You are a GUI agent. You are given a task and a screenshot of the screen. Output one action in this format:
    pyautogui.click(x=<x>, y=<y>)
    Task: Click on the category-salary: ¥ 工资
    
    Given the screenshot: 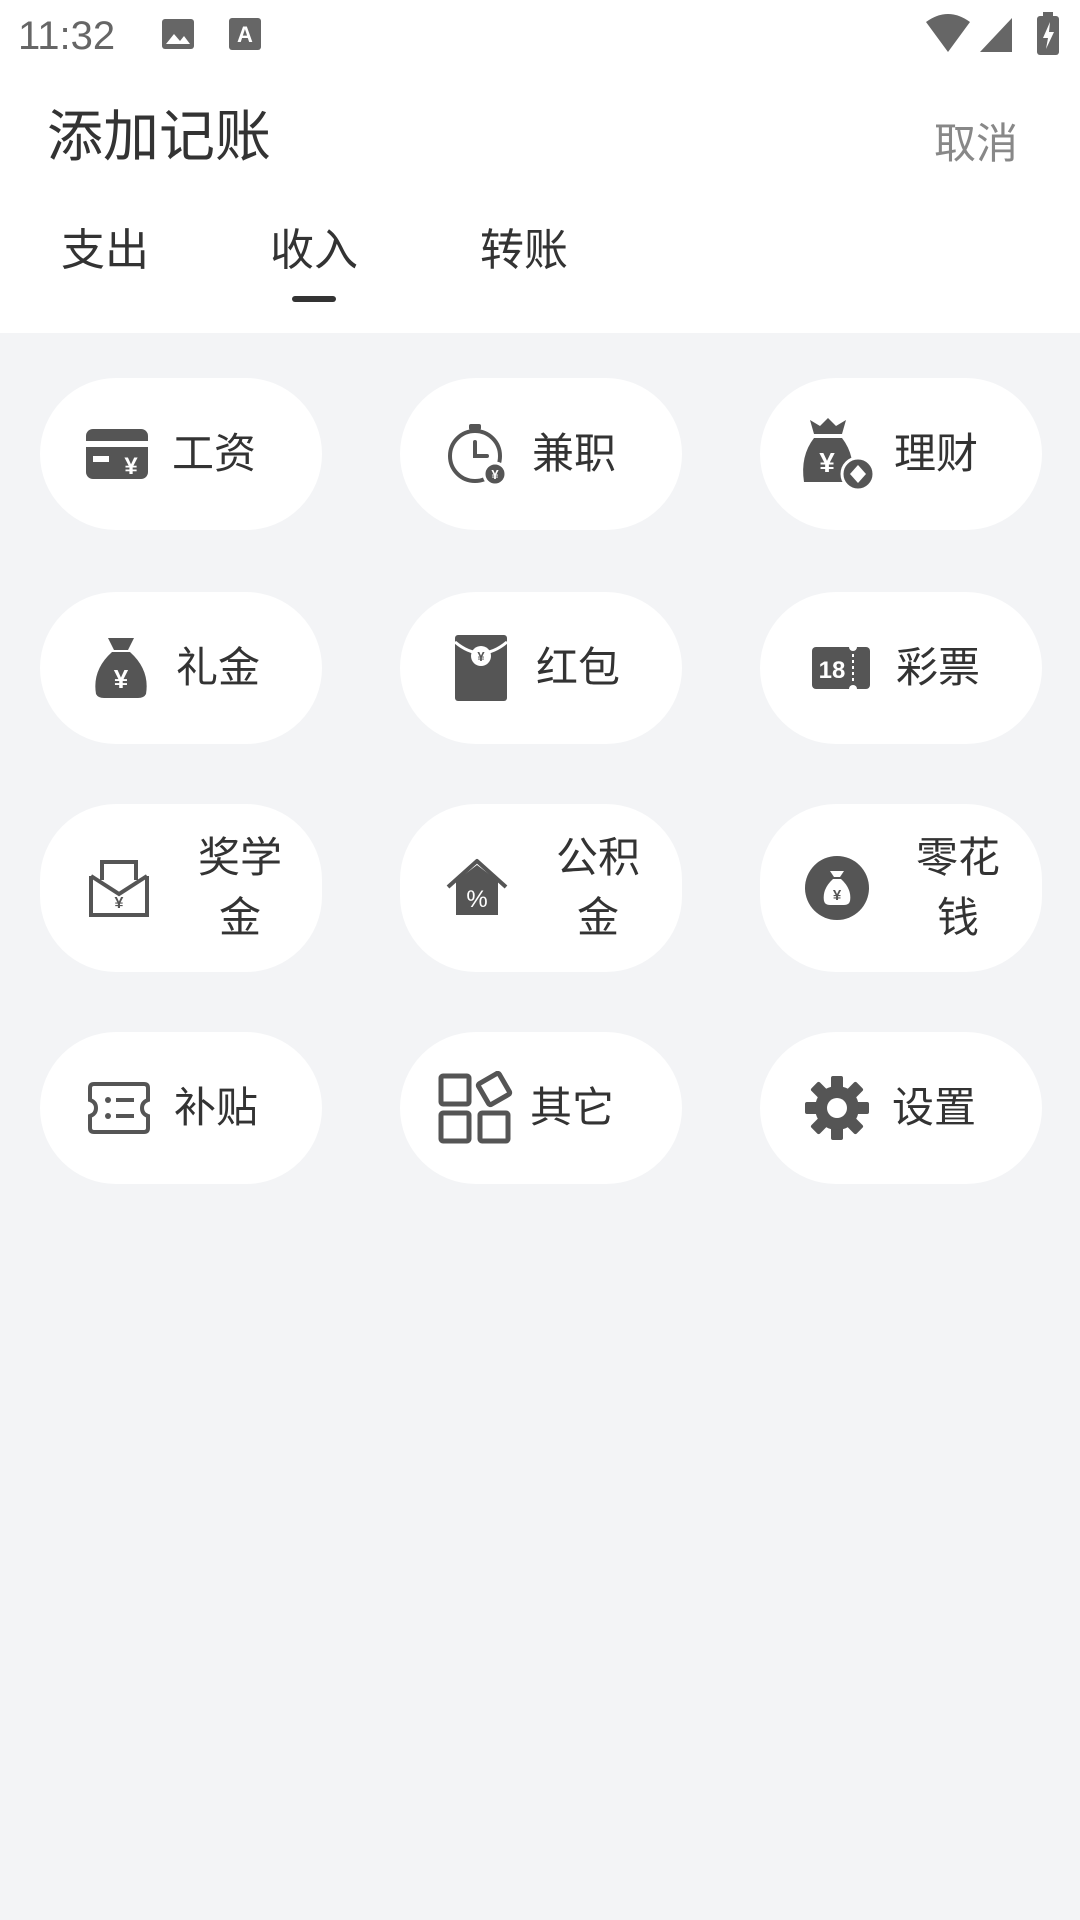 What is the action you would take?
    pyautogui.click(x=181, y=454)
    